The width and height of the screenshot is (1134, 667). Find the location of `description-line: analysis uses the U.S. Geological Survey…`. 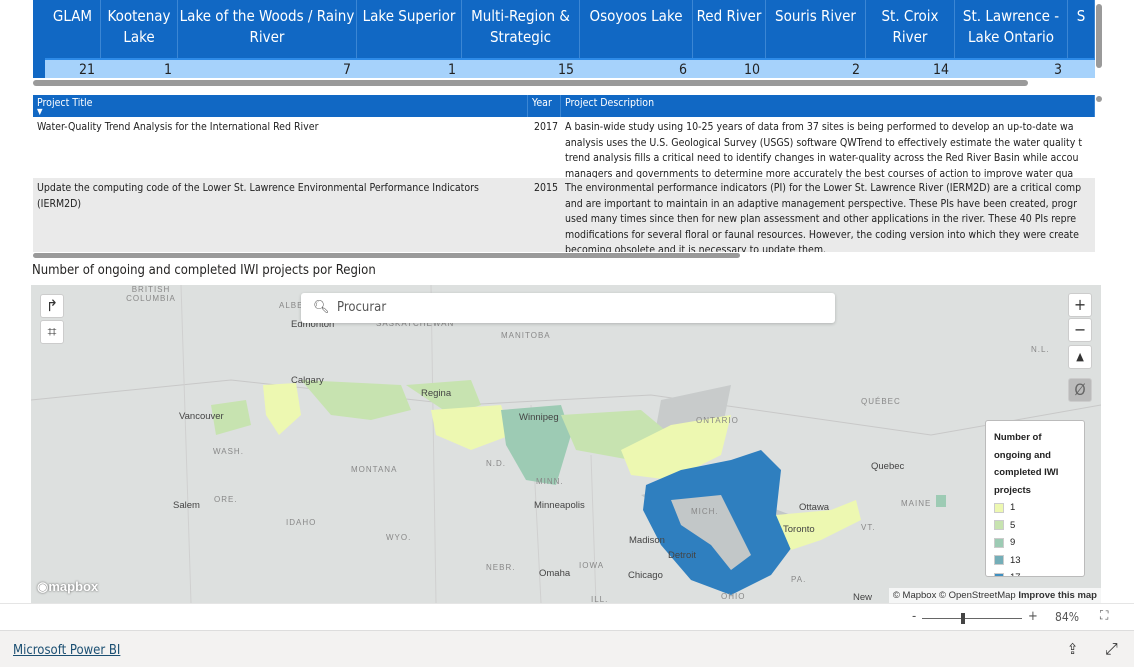

description-line: analysis uses the U.S. Geological Survey… is located at coordinates (824, 142).